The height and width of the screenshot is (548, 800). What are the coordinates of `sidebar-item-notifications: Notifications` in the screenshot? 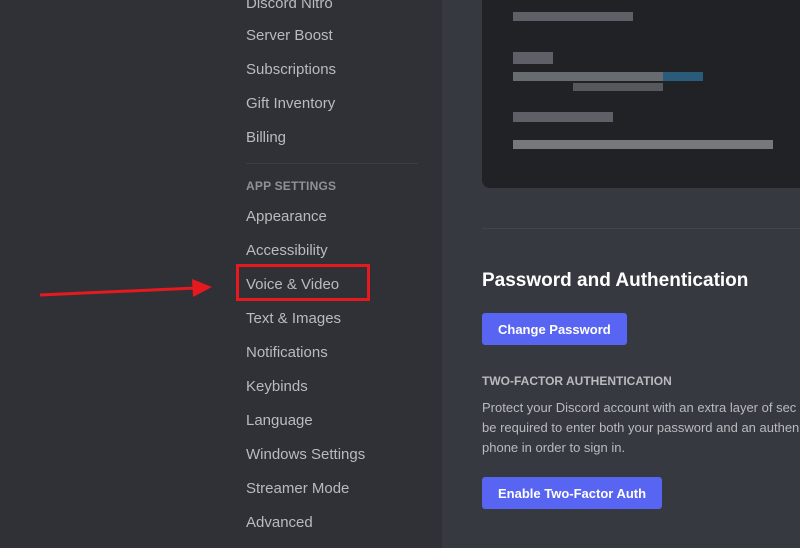 It's located at (328, 352).